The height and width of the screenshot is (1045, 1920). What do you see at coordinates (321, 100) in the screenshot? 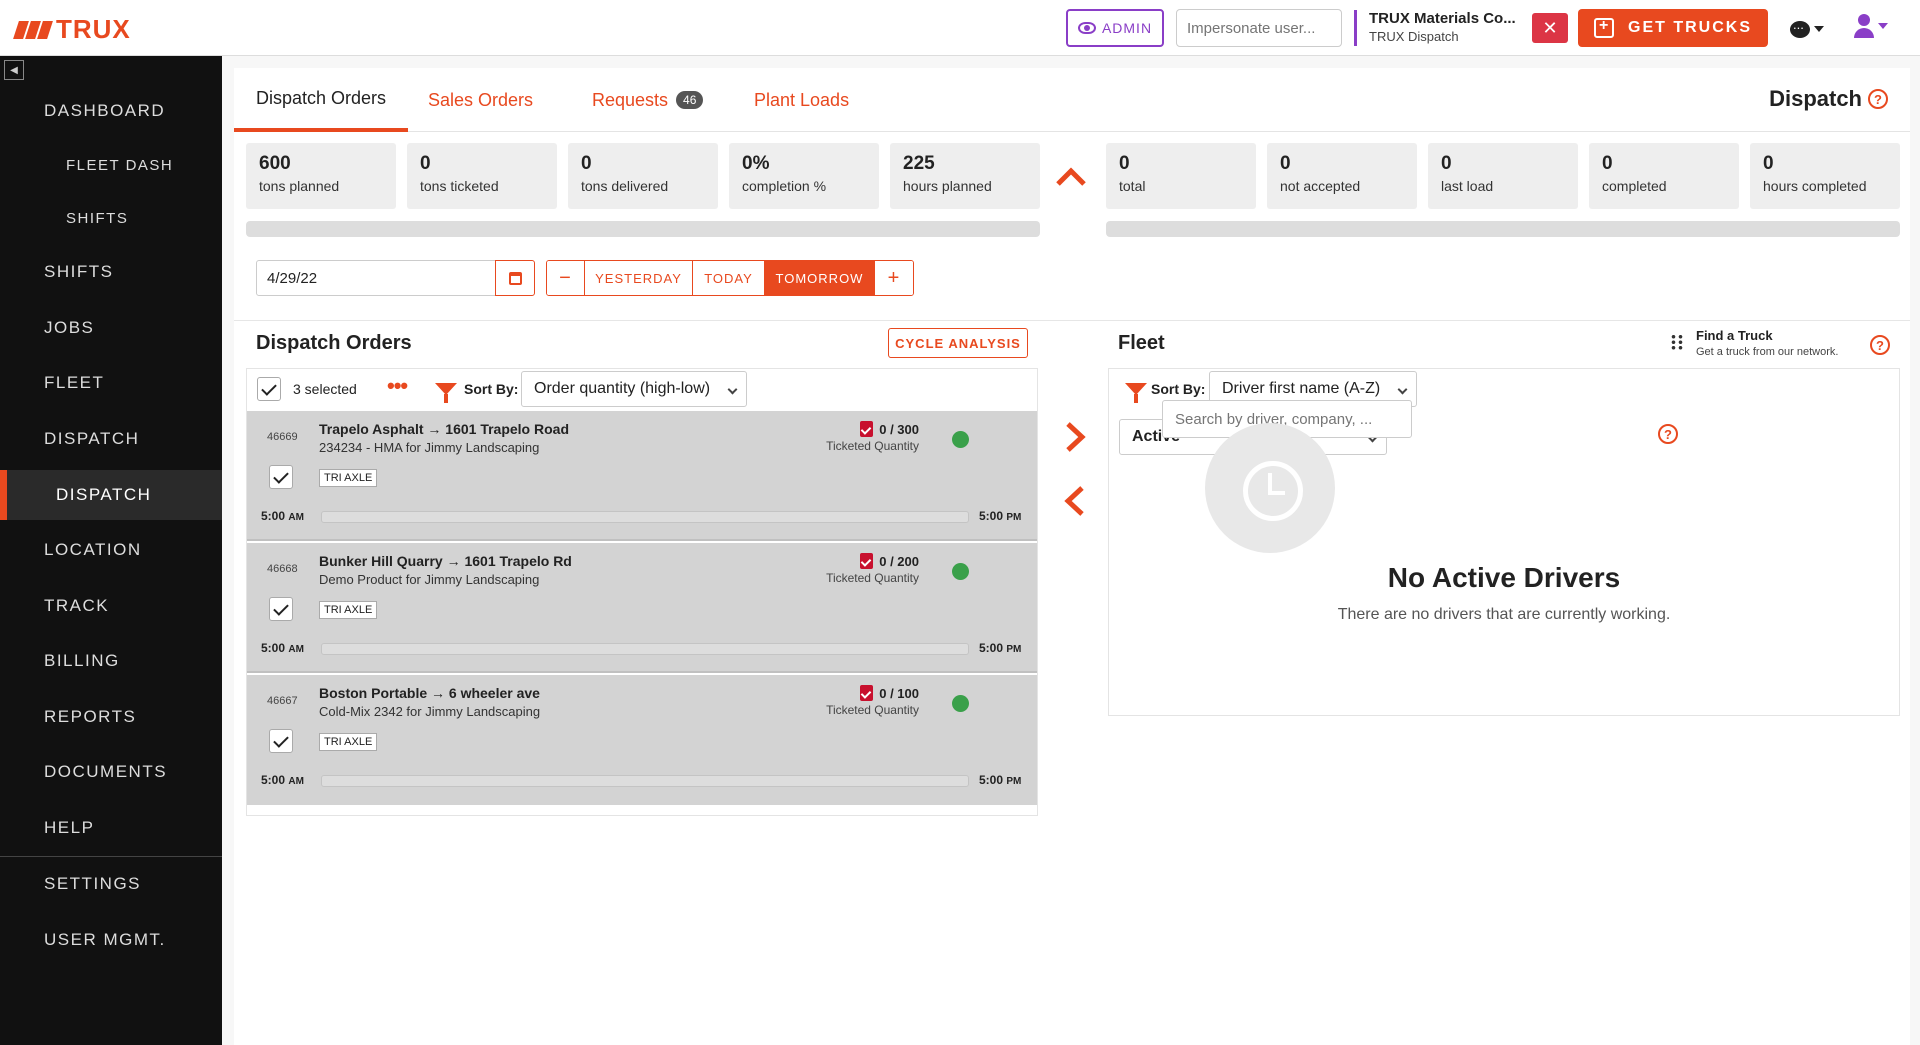
I see `tab-dispatch-orders: Dispatch Orders` at bounding box center [321, 100].